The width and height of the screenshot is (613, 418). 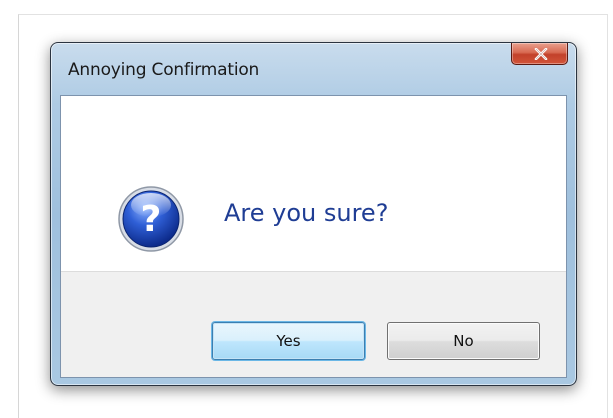 I want to click on question-icon: ?, so click(x=151, y=219).